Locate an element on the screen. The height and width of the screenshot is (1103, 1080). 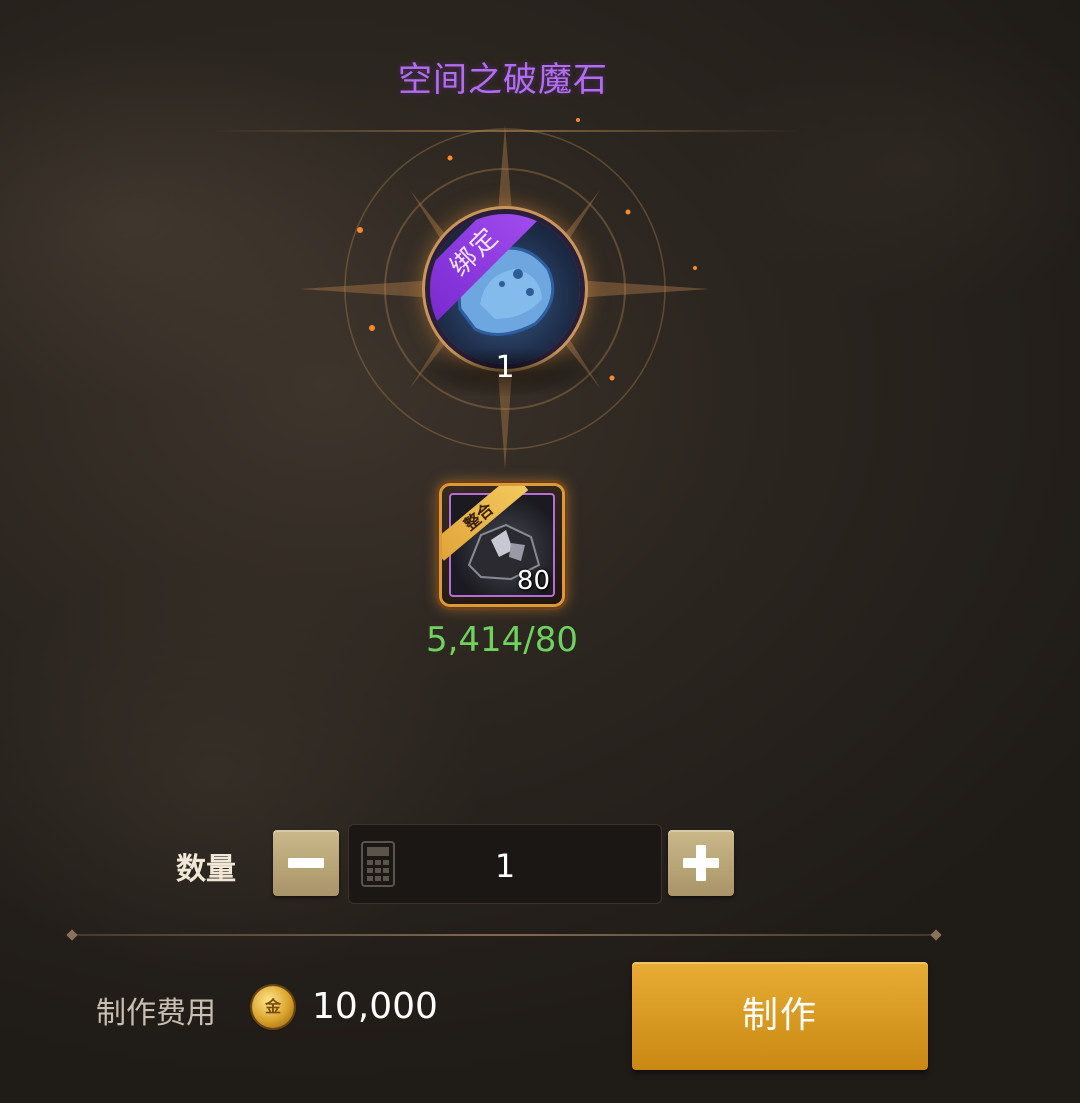
increase-button is located at coordinates (701, 863).